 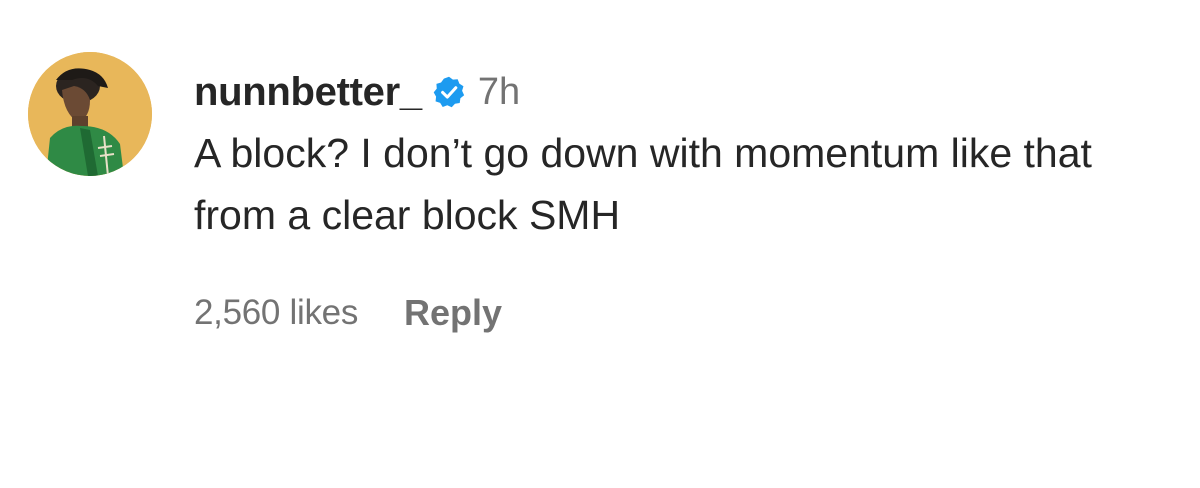 I want to click on timestamp: 7h, so click(x=499, y=92).